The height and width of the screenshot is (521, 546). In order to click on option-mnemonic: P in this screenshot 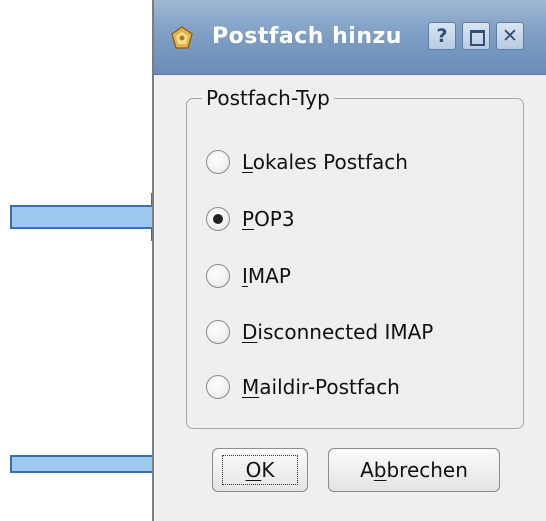, I will do `click(248, 219)`.